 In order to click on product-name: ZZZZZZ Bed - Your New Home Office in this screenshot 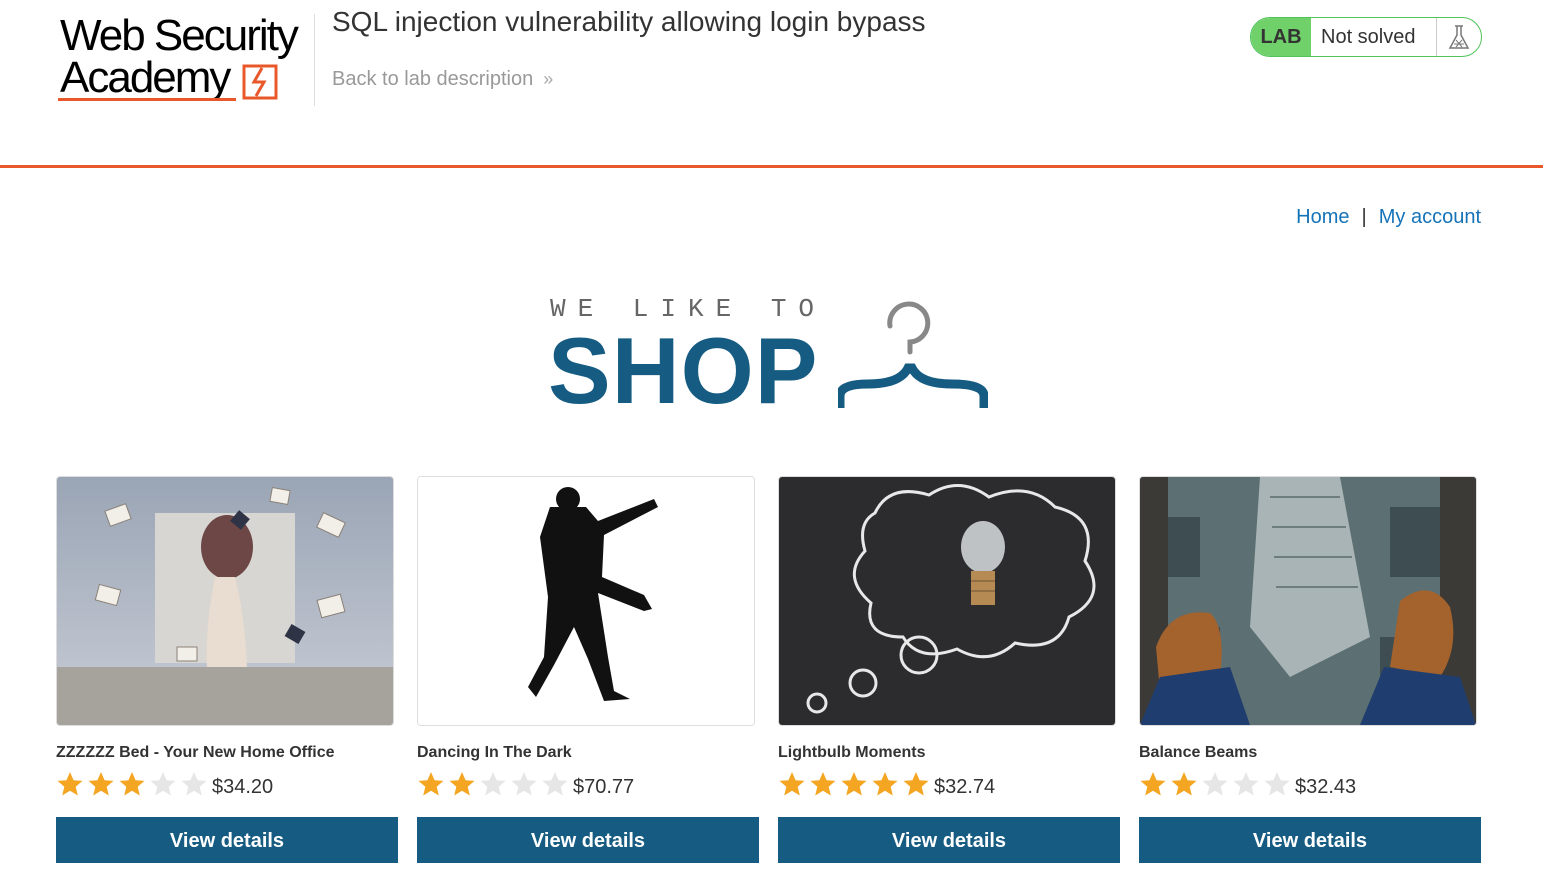, I will do `click(195, 752)`.